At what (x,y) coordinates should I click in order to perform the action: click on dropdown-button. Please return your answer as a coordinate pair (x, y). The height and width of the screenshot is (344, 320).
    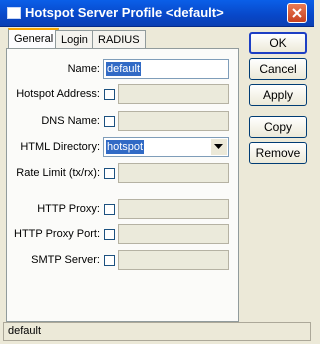
    Looking at the image, I should click on (219, 147).